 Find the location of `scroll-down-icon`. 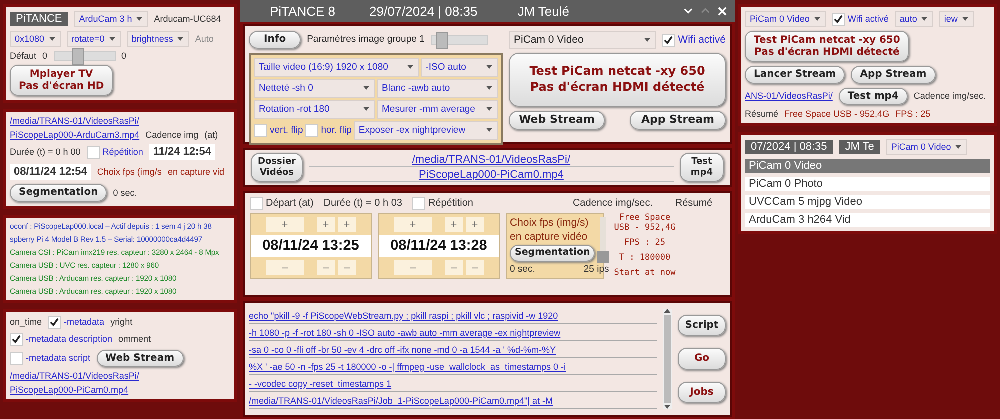

scroll-down-icon is located at coordinates (667, 407).